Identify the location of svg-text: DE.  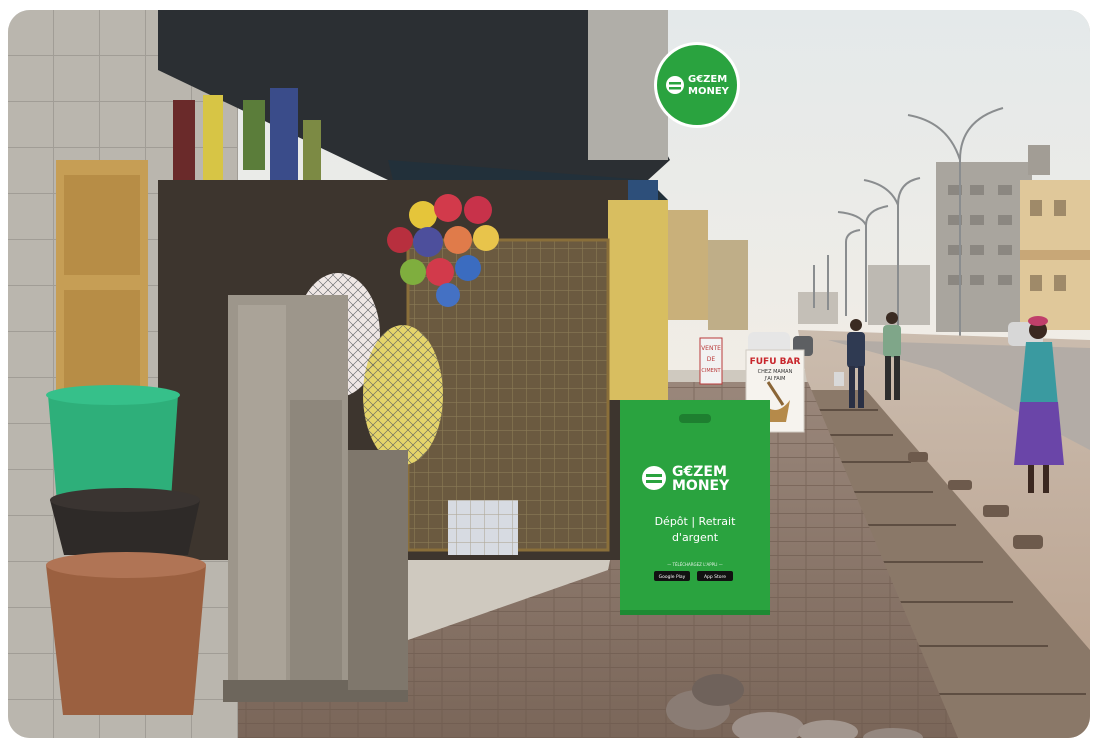
(711, 359).